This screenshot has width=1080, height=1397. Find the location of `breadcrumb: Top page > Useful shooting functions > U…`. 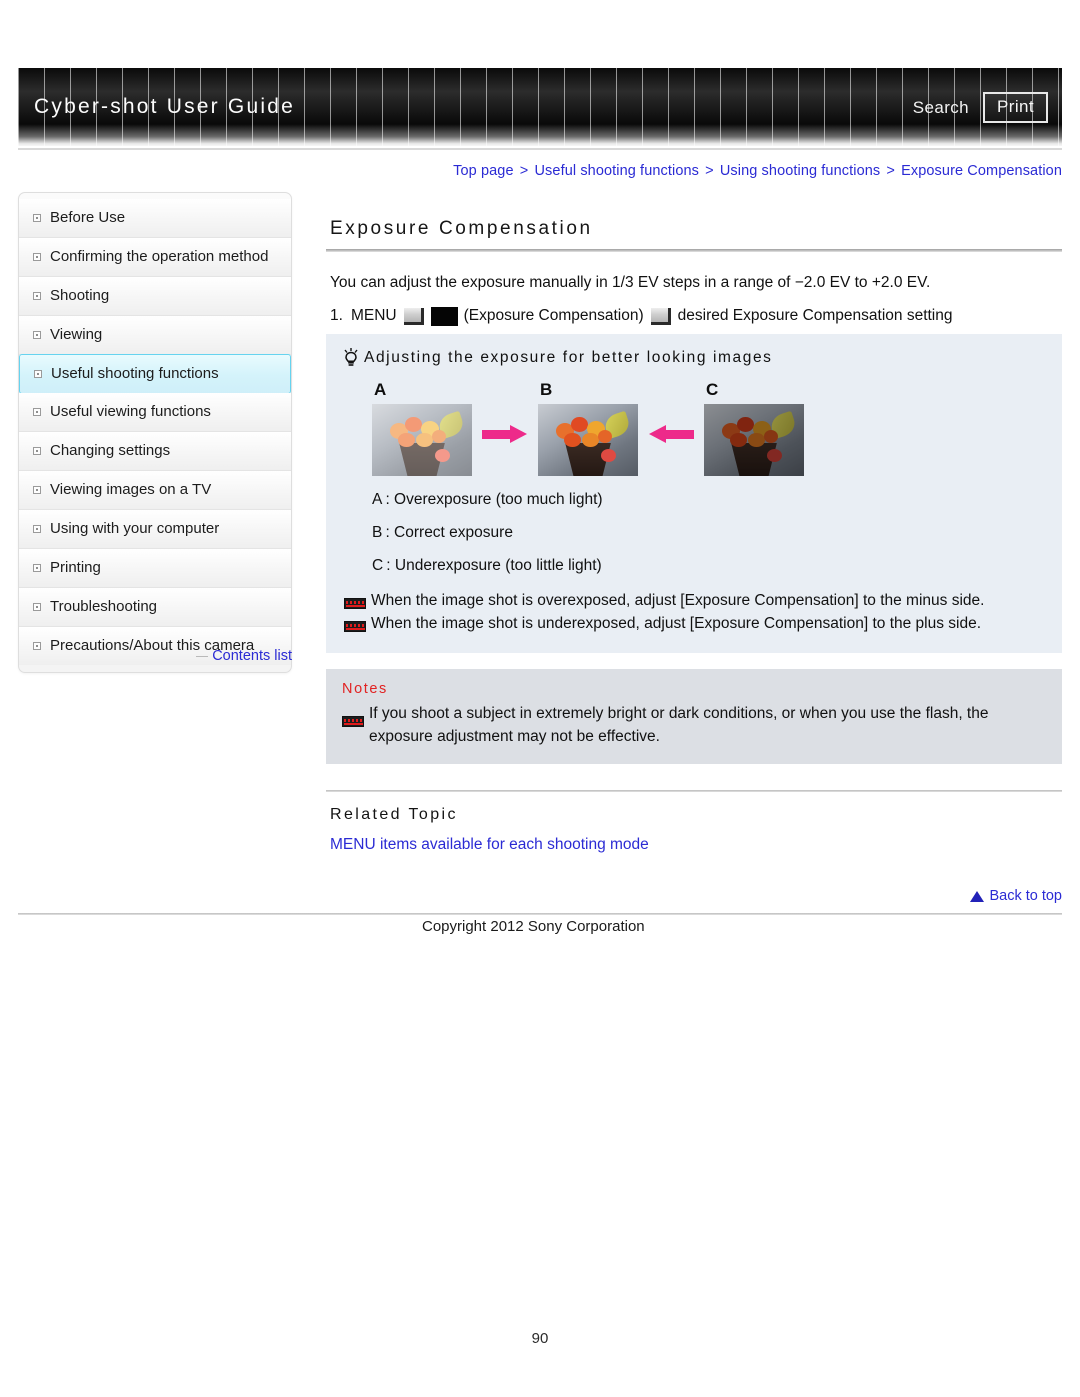

breadcrumb: Top page > Useful shooting functions > U… is located at coordinates (531, 171).